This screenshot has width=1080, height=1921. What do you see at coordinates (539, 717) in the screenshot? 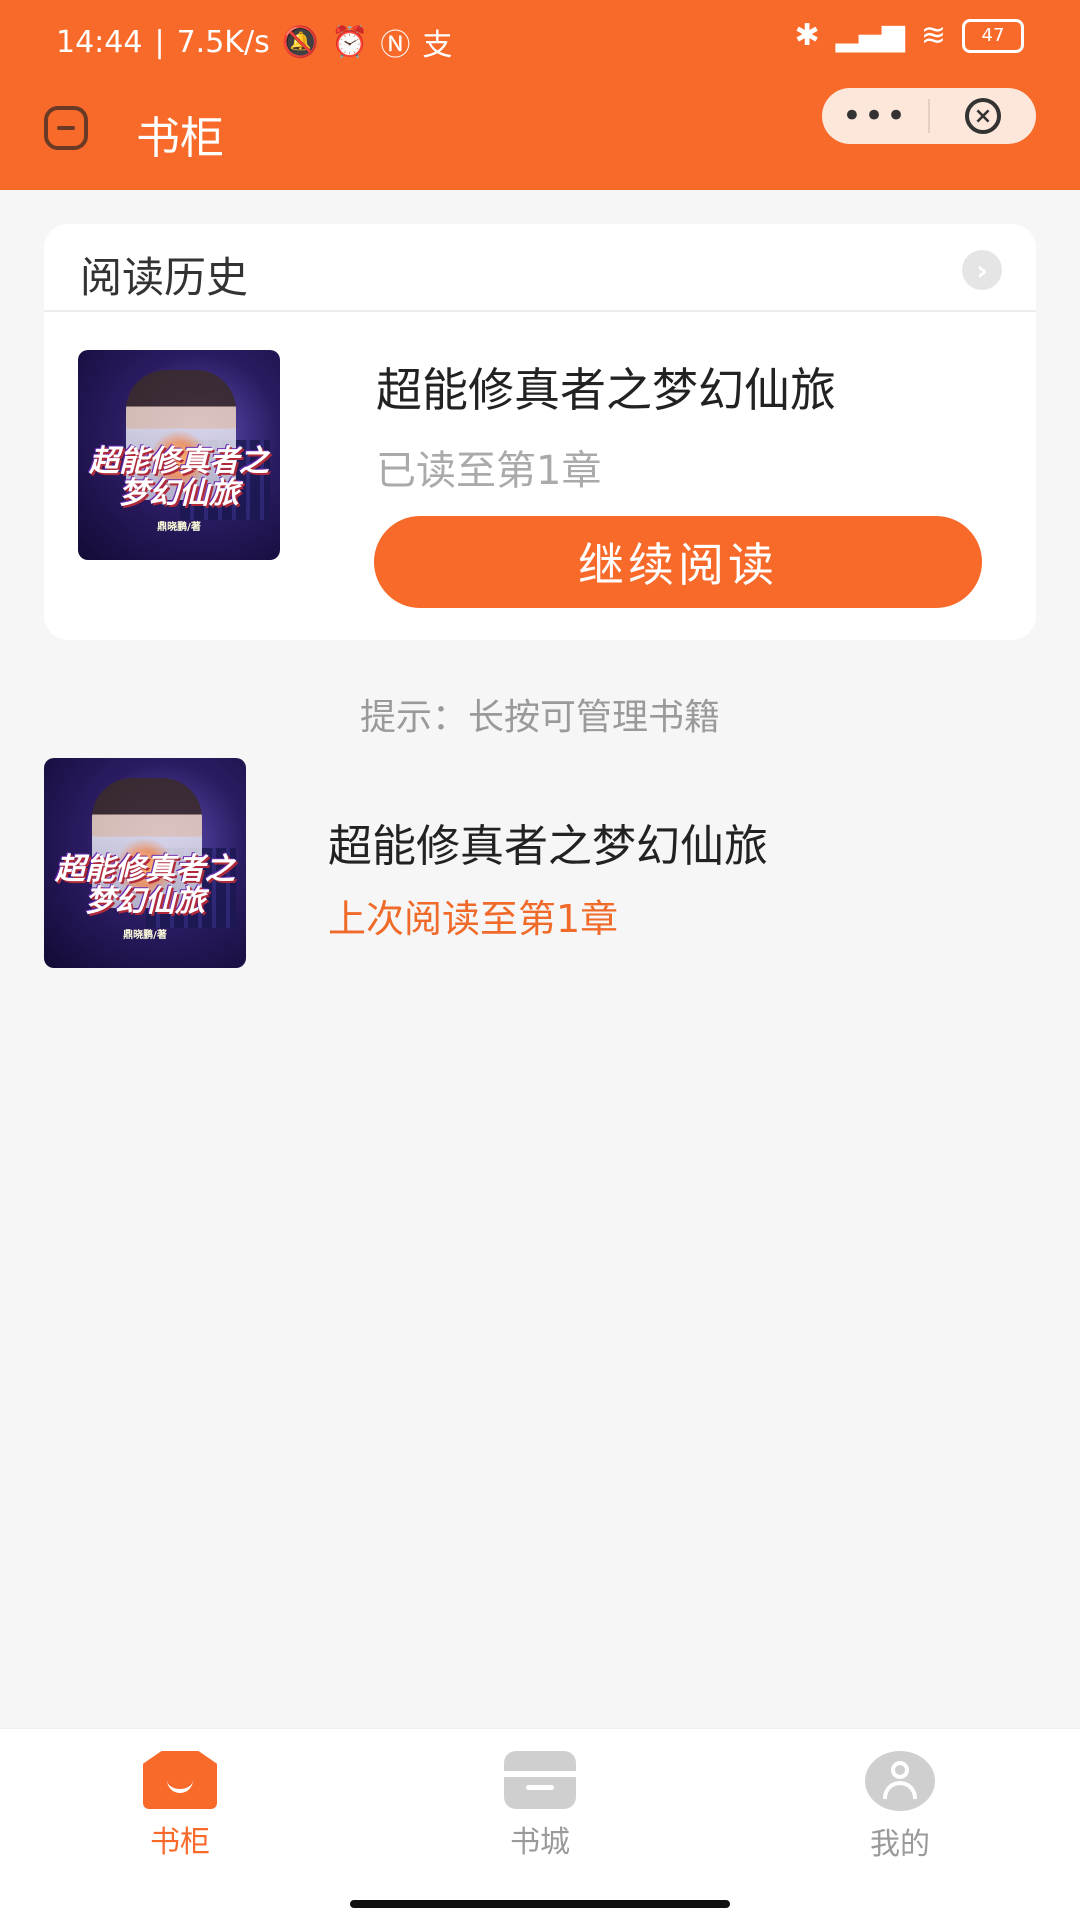
I see `manage-tip: 提示：长按可管理书籍` at bounding box center [539, 717].